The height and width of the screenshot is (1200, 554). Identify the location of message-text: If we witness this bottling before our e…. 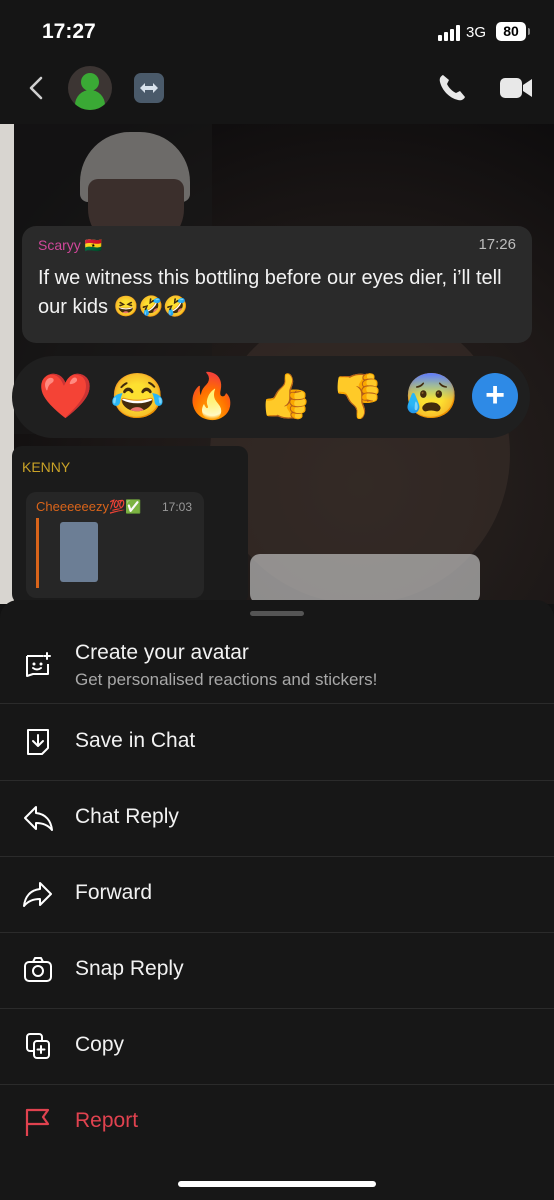
(270, 292).